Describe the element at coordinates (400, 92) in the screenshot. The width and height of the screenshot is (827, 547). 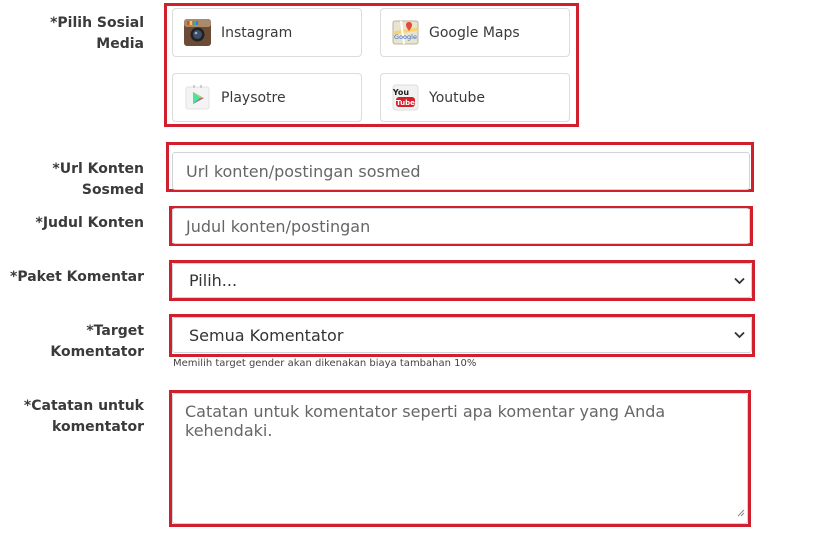
I see `svg-text: You` at that location.